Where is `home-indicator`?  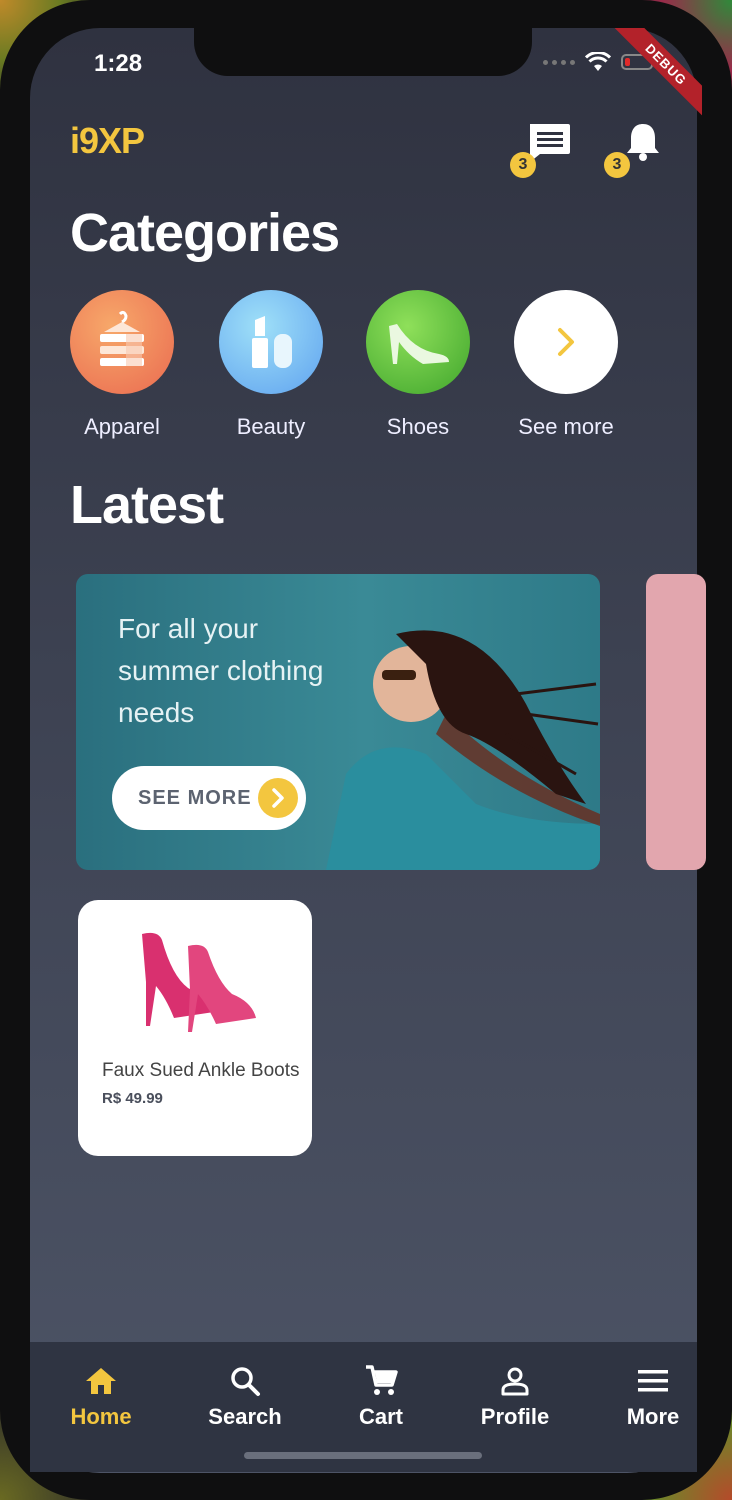 home-indicator is located at coordinates (363, 1455).